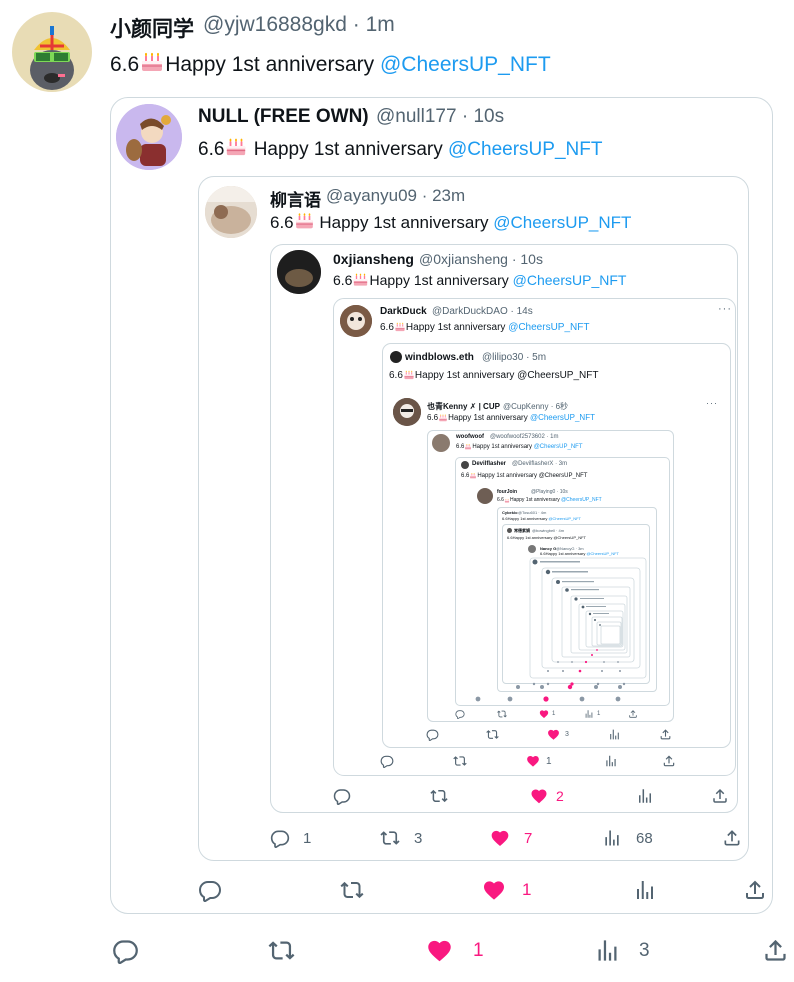  What do you see at coordinates (522, 531) in the screenshot?
I see `author-name: 常德紫娟` at bounding box center [522, 531].